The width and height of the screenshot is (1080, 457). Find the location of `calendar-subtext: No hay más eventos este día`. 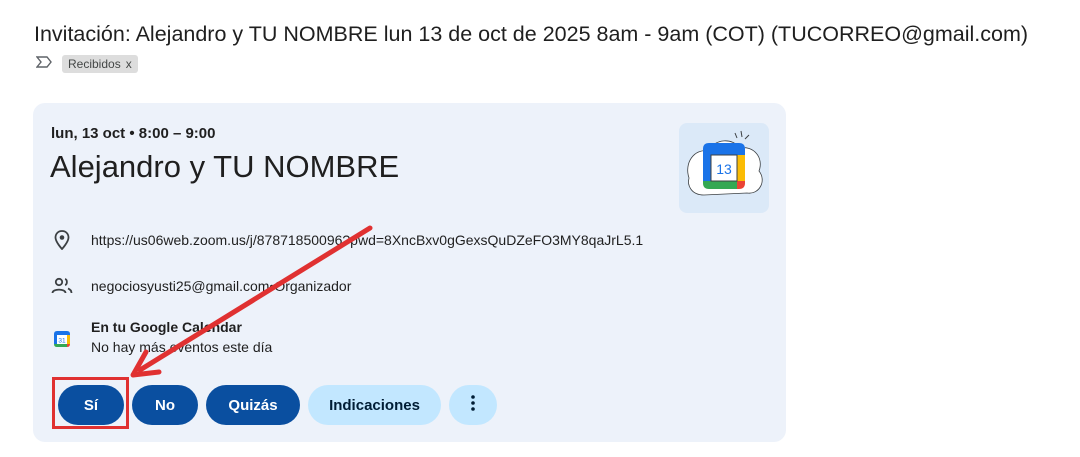

calendar-subtext: No hay más eventos este día is located at coordinates (182, 347).